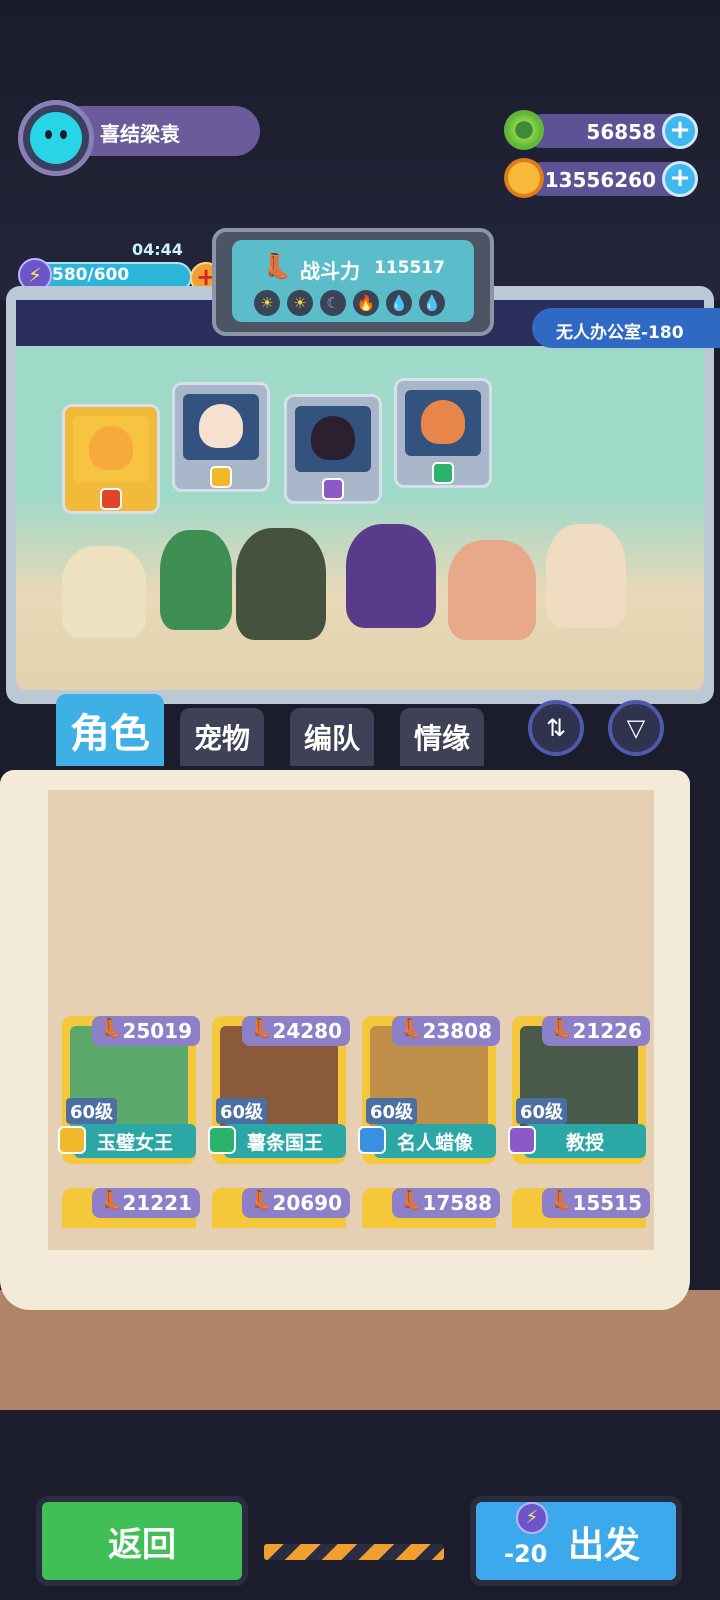 The height and width of the screenshot is (1600, 720). I want to click on character-name: 玉璧女王, so click(135, 1141).